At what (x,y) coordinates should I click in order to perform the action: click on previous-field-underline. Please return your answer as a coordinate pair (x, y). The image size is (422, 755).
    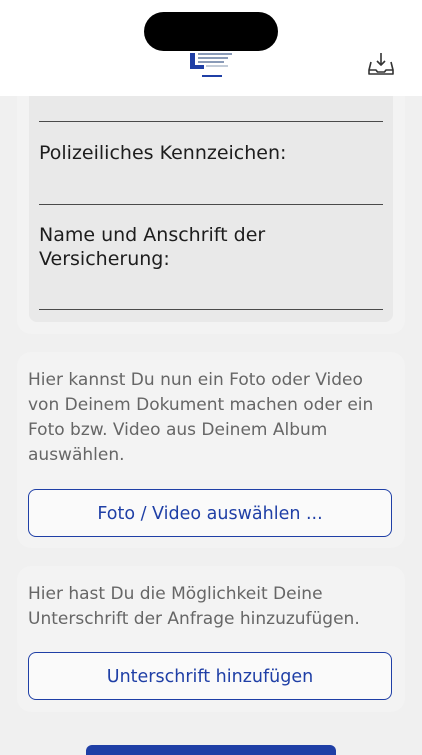
    Looking at the image, I should click on (211, 121).